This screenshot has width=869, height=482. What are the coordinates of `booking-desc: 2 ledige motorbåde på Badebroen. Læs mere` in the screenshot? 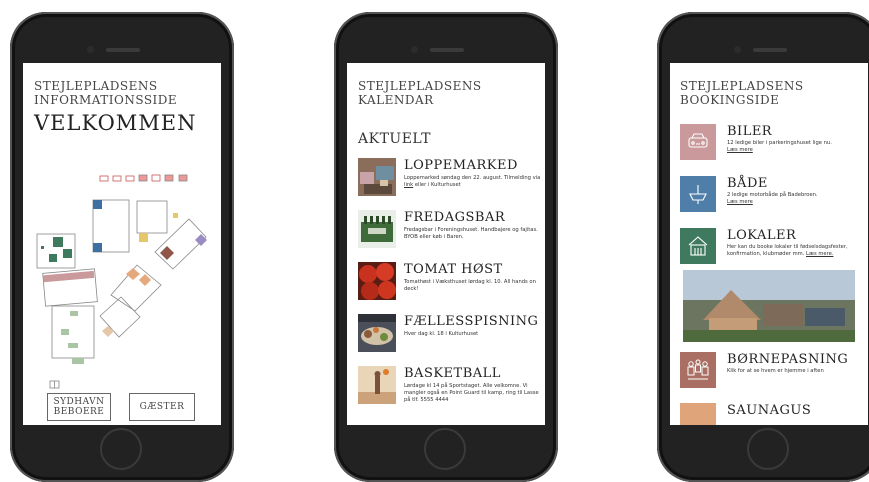 It's located at (772, 198).